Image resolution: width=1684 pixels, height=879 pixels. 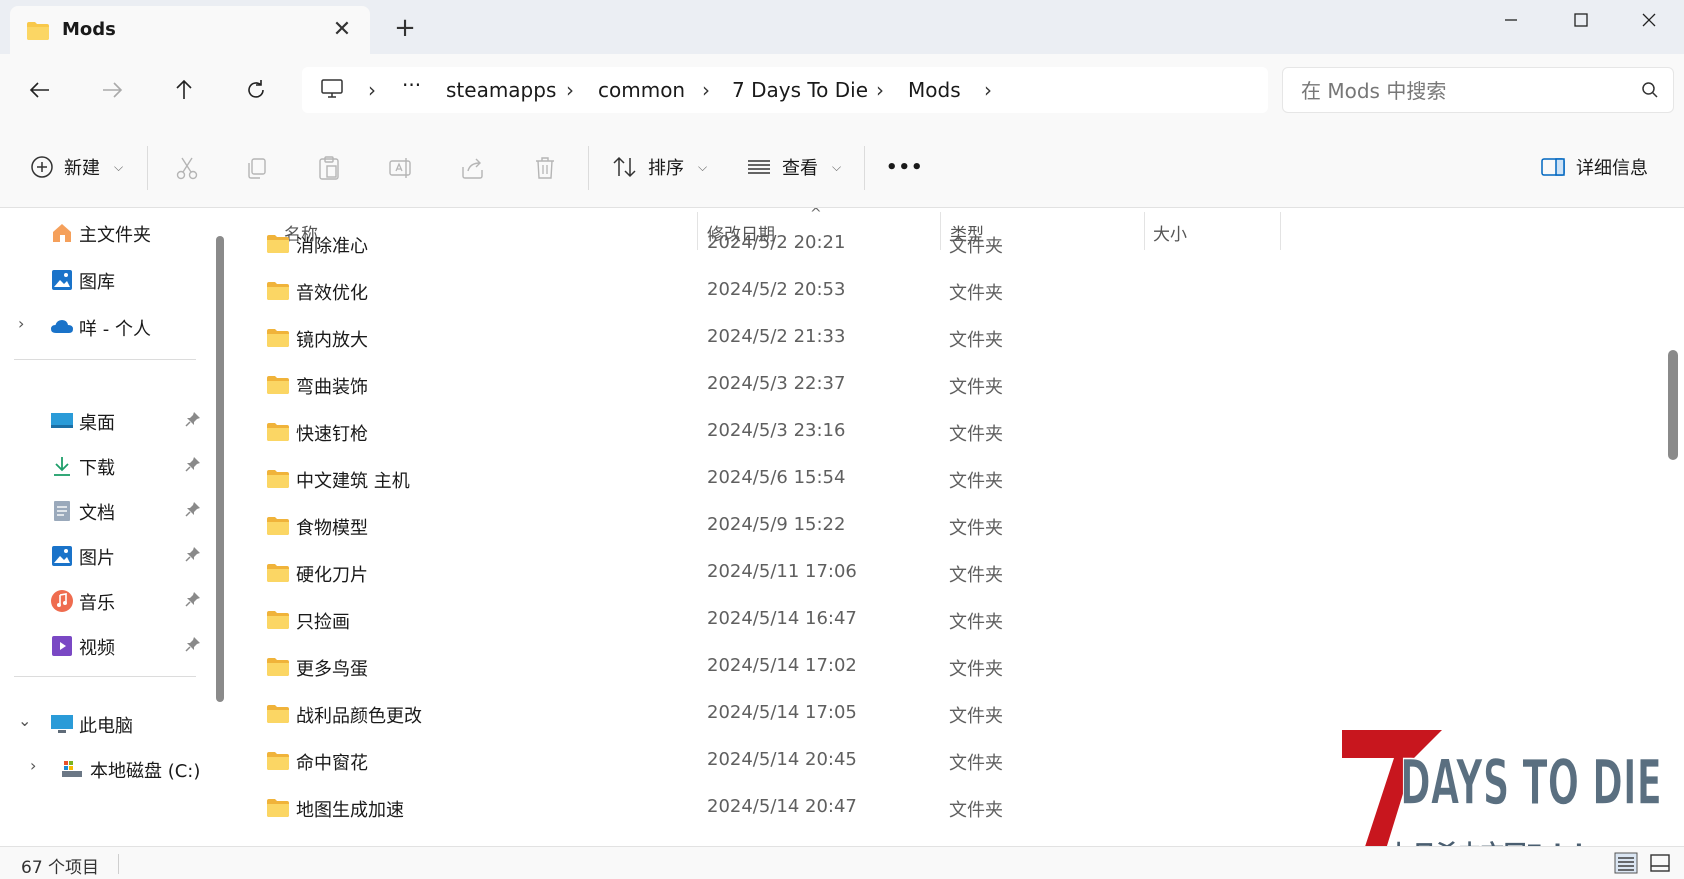 I want to click on file-name: 战利品颜色更改, so click(x=359, y=716).